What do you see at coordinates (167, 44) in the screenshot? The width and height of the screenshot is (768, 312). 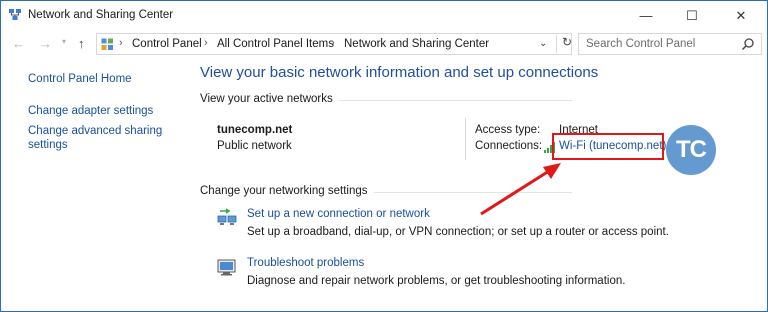 I see `breadcrumb-control-panel: Control Panel` at bounding box center [167, 44].